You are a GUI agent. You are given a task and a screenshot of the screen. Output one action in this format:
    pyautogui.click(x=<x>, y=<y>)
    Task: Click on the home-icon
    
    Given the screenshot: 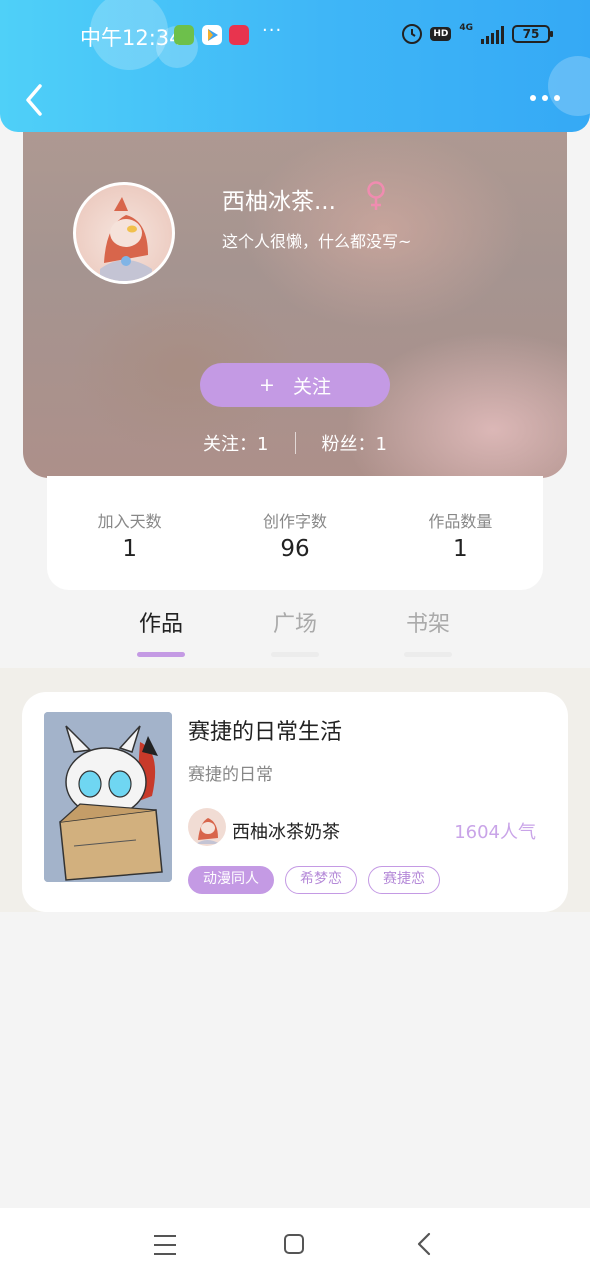 What is the action you would take?
    pyautogui.click(x=294, y=1244)
    